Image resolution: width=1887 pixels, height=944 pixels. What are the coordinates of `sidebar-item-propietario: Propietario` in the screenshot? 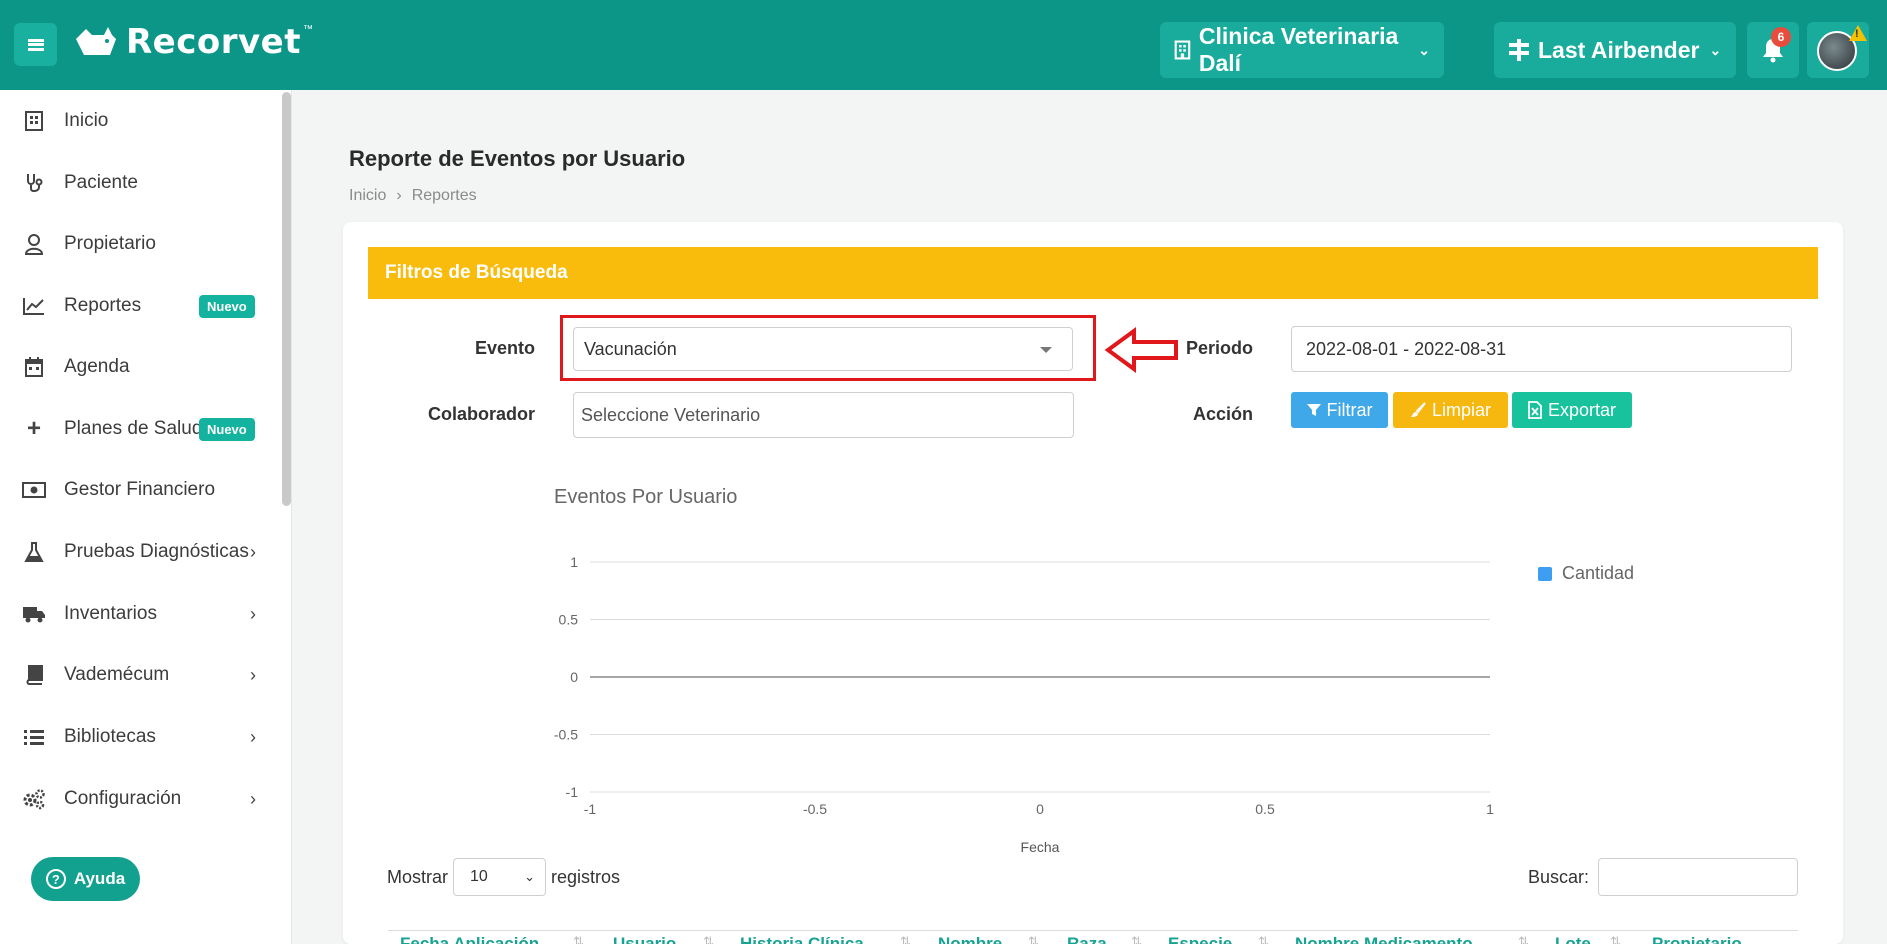 It's located at (140, 244).